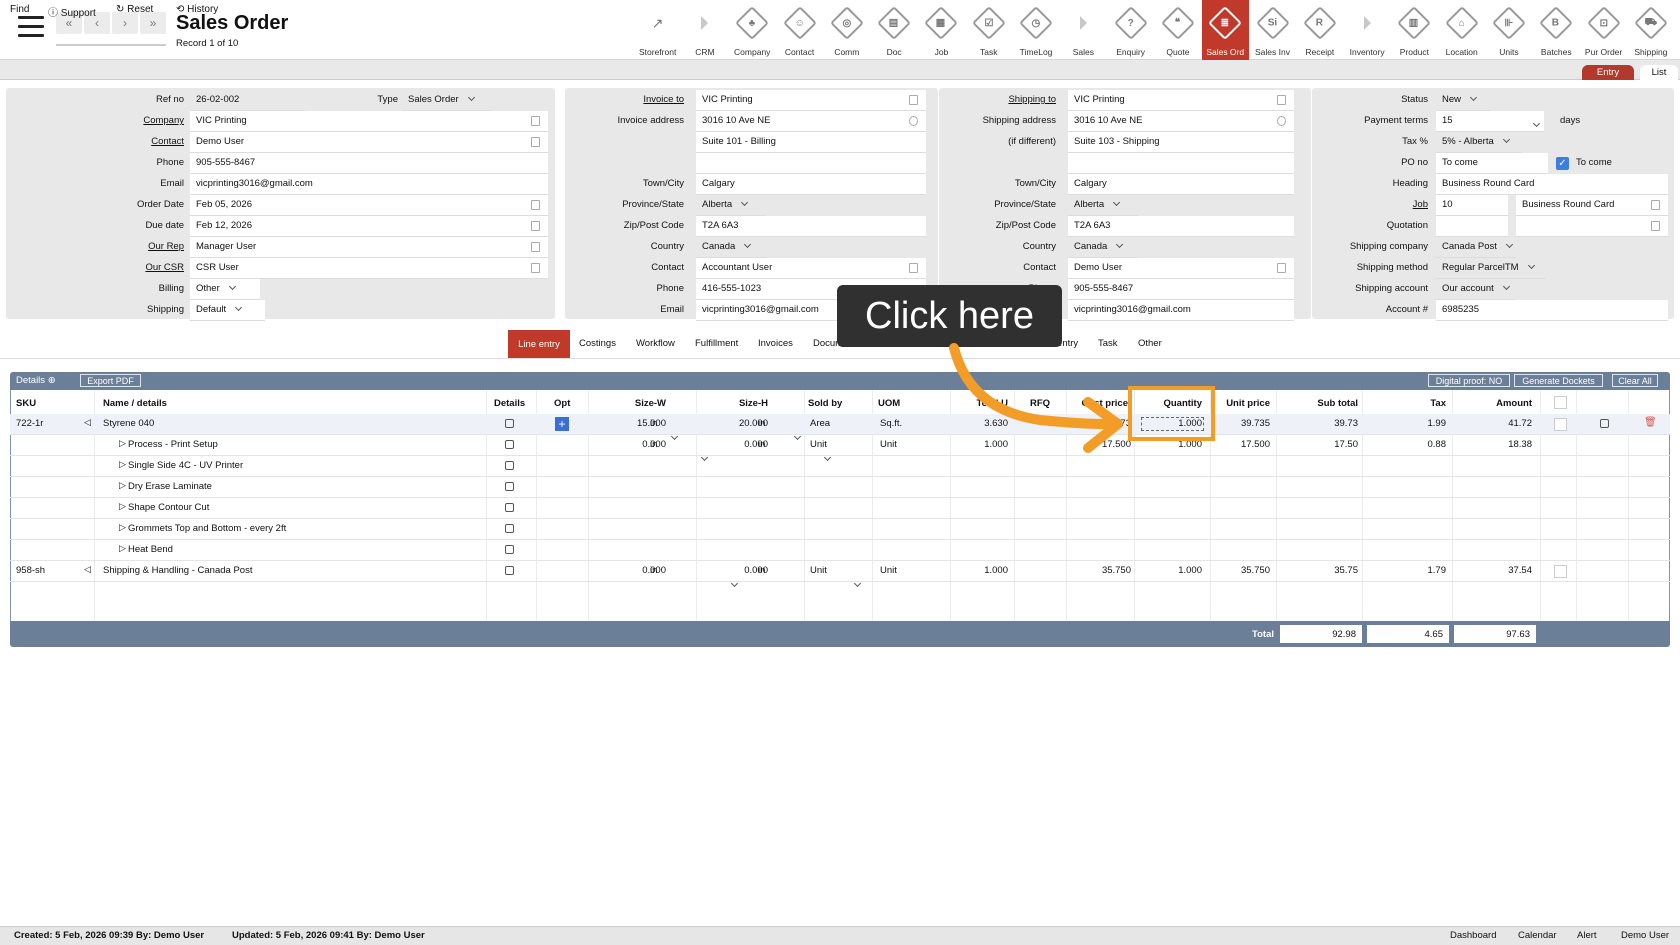 This screenshot has height=945, width=1680. What do you see at coordinates (1414, 30) in the screenshot?
I see `module-product: ▥ Product` at bounding box center [1414, 30].